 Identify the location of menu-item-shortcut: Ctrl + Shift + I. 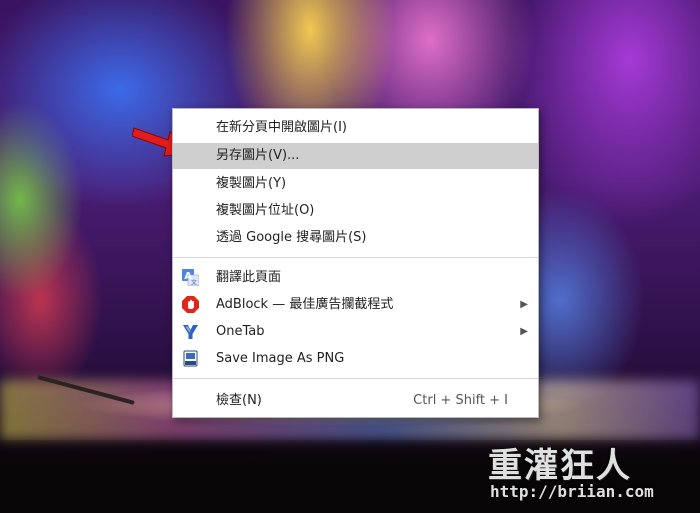
(460, 400).